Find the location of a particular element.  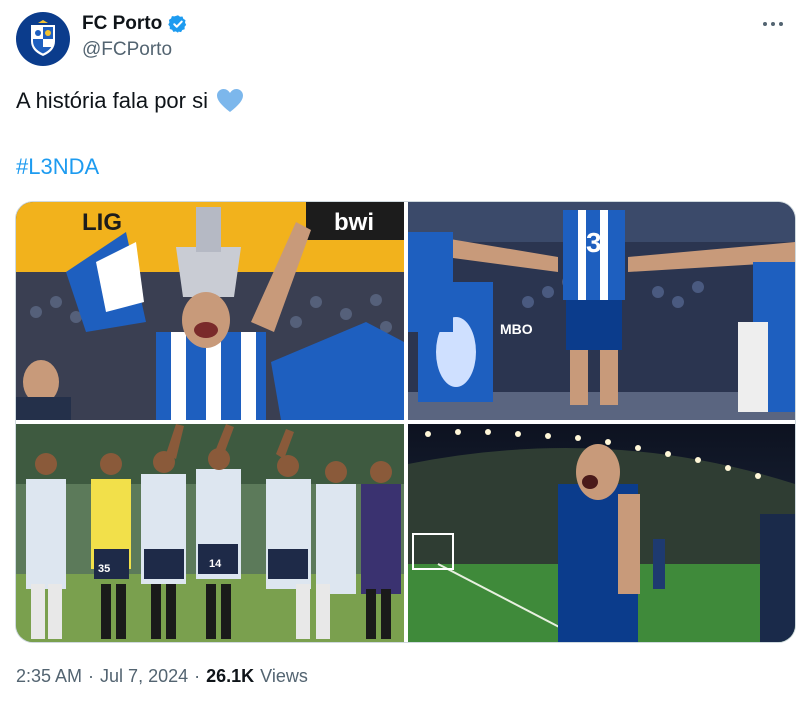

photo-team-celebration: 35 14 is located at coordinates (210, 533).